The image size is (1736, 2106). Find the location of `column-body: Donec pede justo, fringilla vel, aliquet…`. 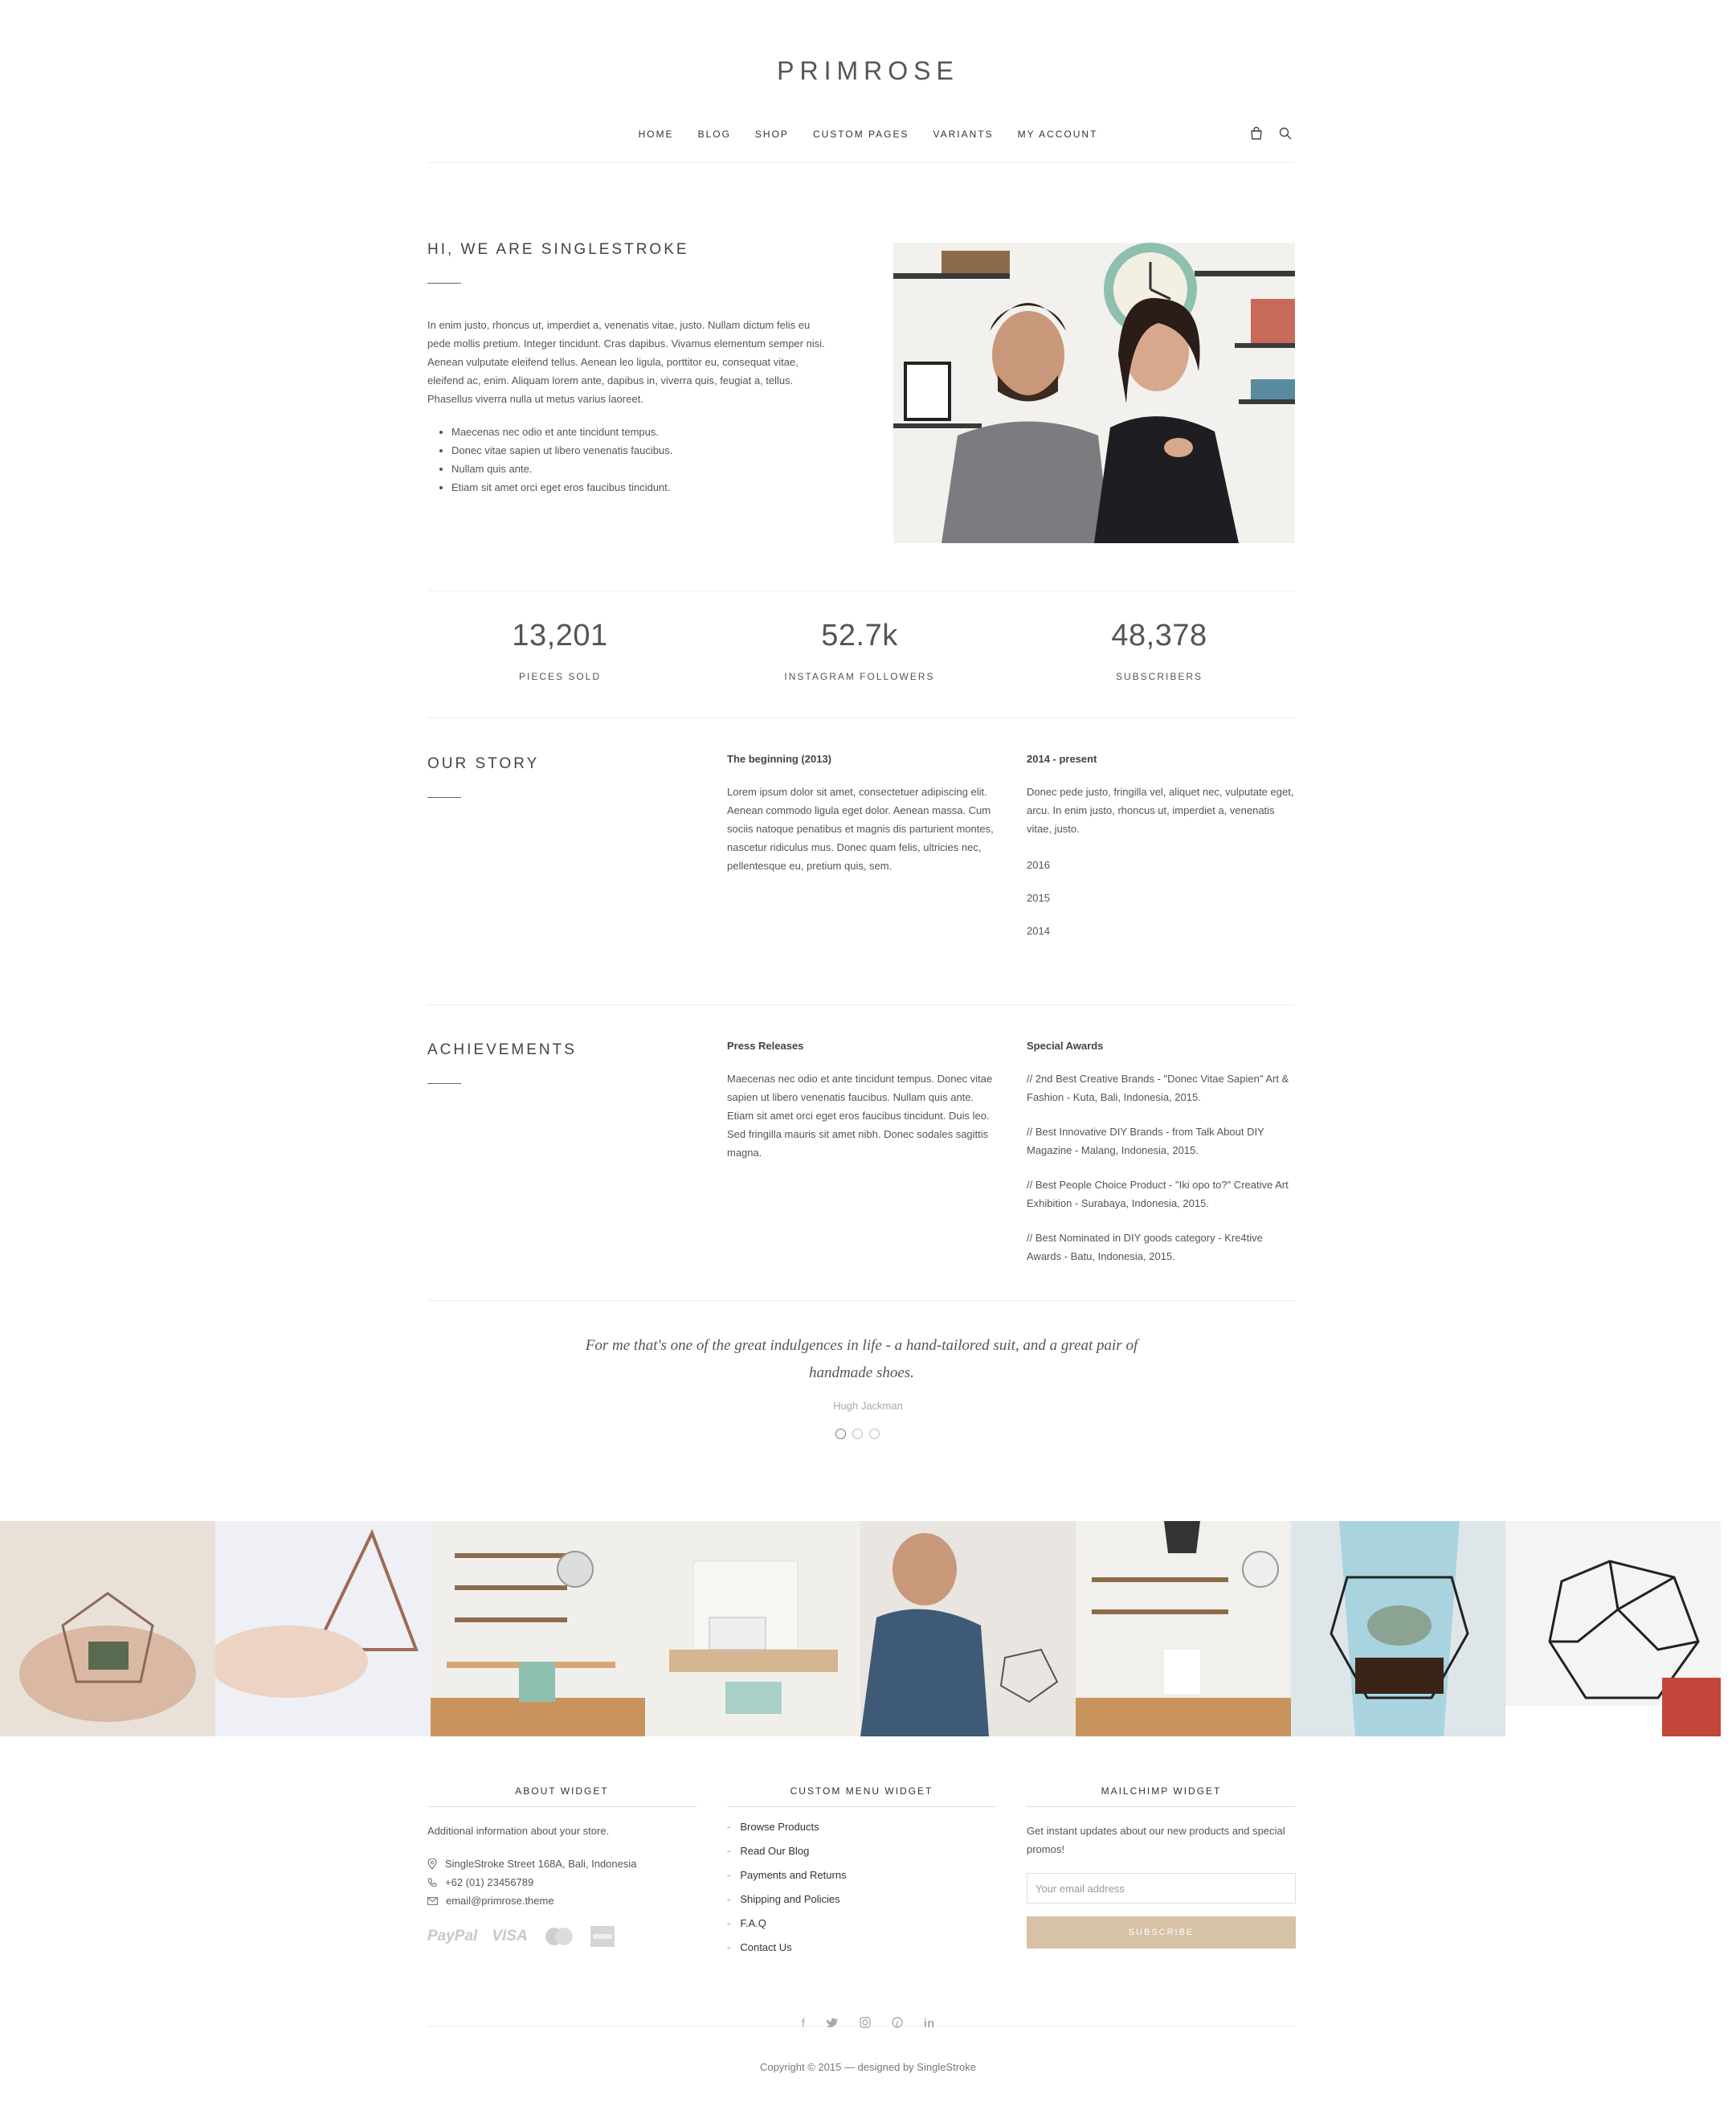

column-body: Donec pede justo, fringilla vel, aliquet… is located at coordinates (1160, 810).